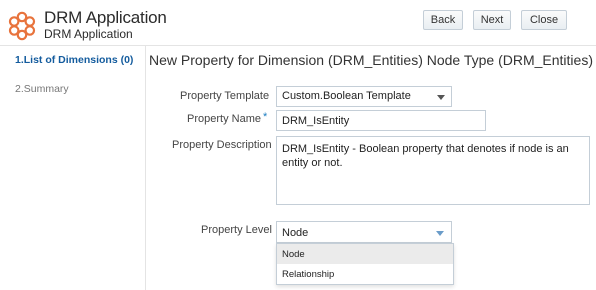 Image resolution: width=596 pixels, height=290 pixels. Describe the element at coordinates (544, 20) in the screenshot. I see `close-button: Close` at that location.